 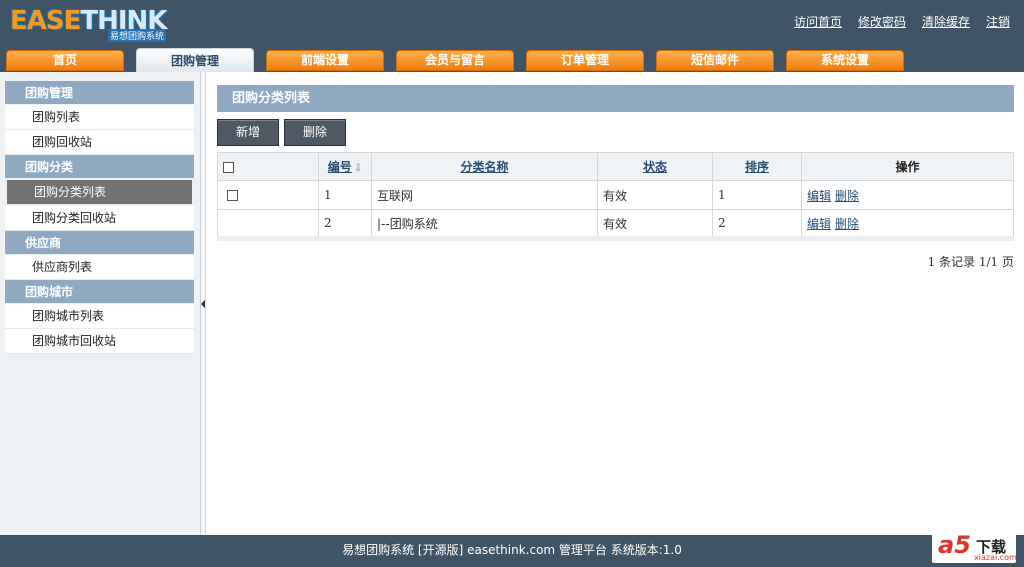 What do you see at coordinates (99, 341) in the screenshot?
I see `sidebar-item-city-recycle: 团购城市回收站` at bounding box center [99, 341].